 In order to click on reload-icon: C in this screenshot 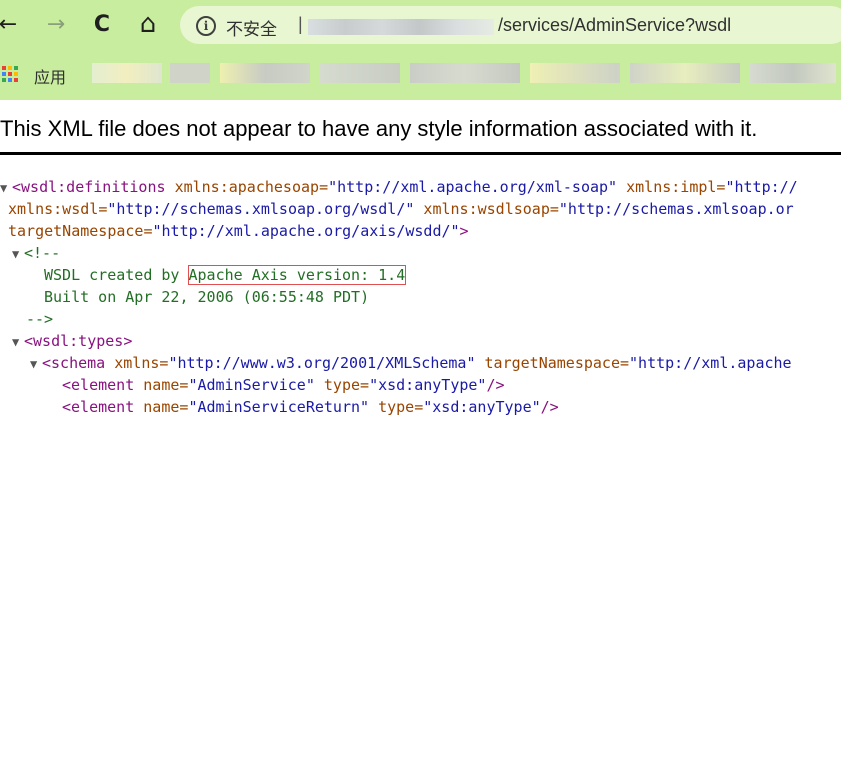, I will do `click(102, 24)`.